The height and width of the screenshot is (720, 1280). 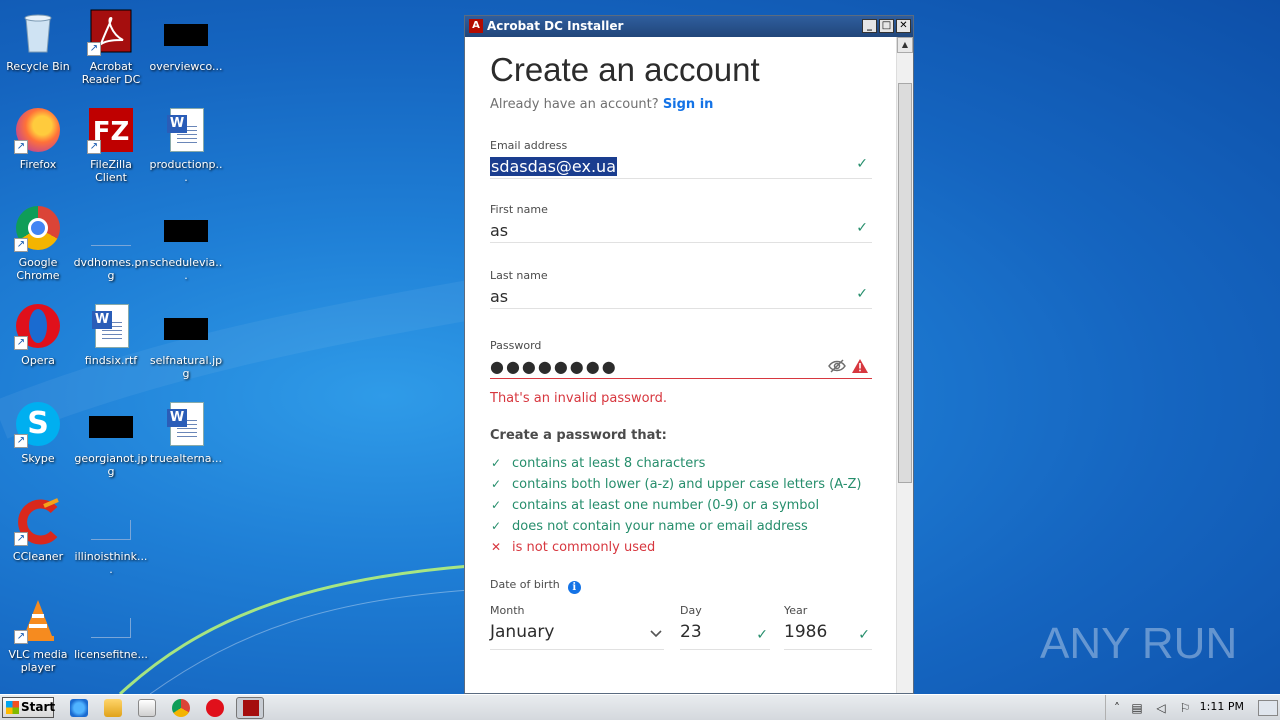 I want to click on show-hidden-icons-chevron-icon: ˄, so click(x=1117, y=708).